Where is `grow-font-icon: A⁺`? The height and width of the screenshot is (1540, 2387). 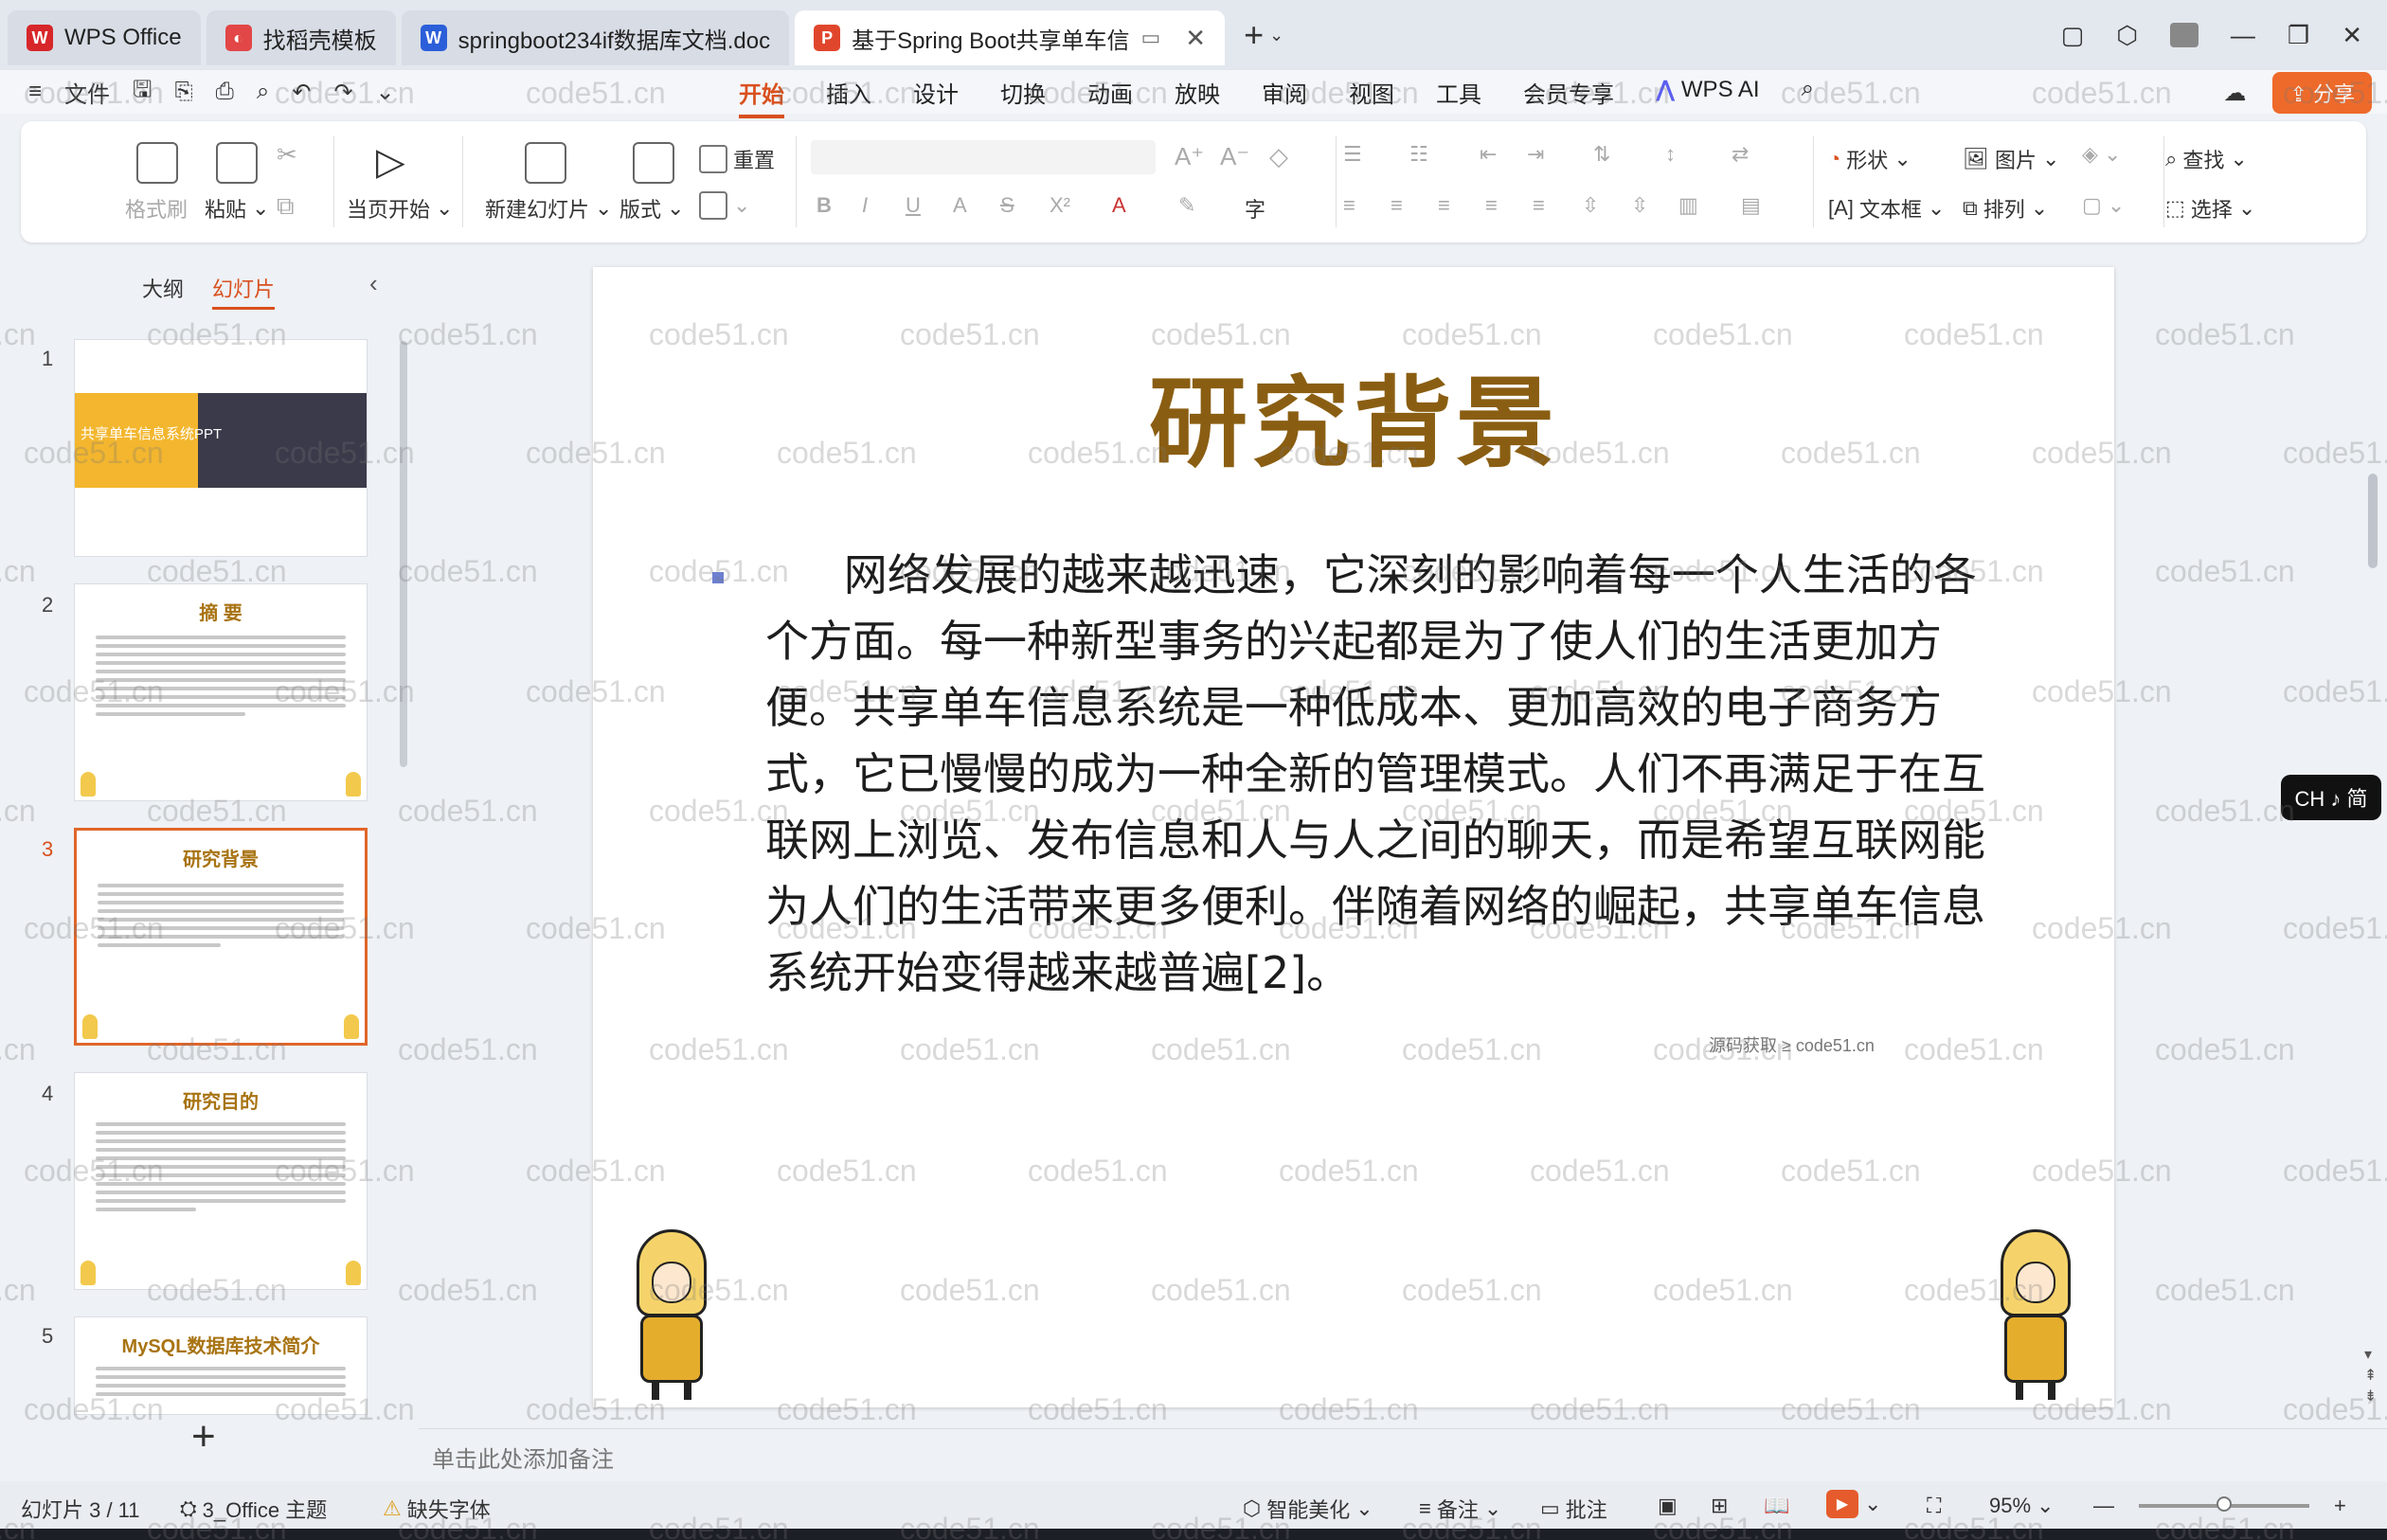 grow-font-icon: A⁺ is located at coordinates (1189, 156).